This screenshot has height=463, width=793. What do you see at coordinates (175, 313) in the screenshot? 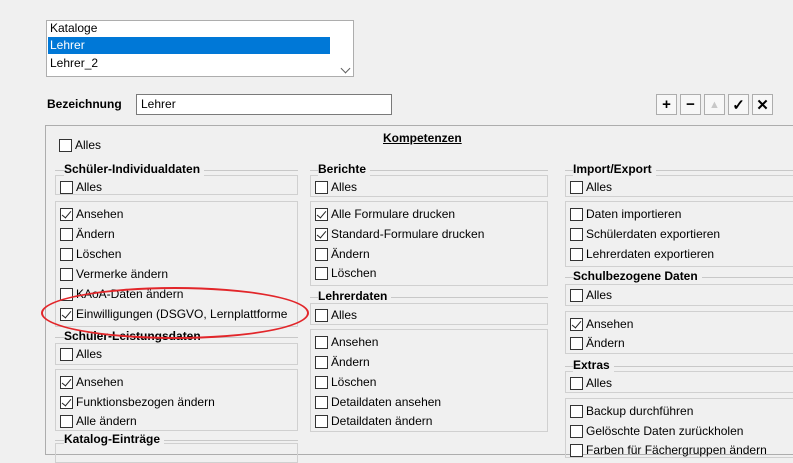
I see `red-highlight-ellipse` at bounding box center [175, 313].